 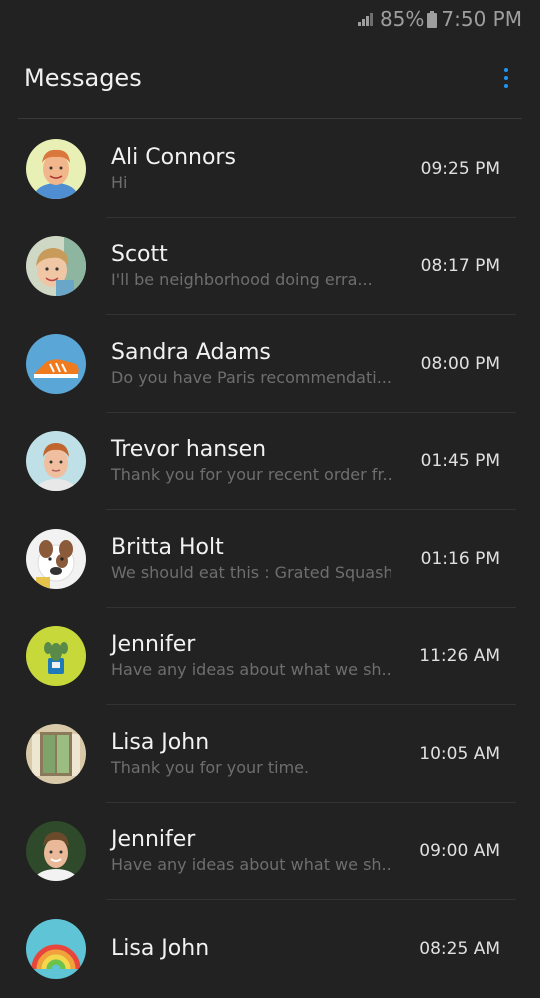 What do you see at coordinates (460, 168) in the screenshot?
I see `conversation-time: 09:25 PM` at bounding box center [460, 168].